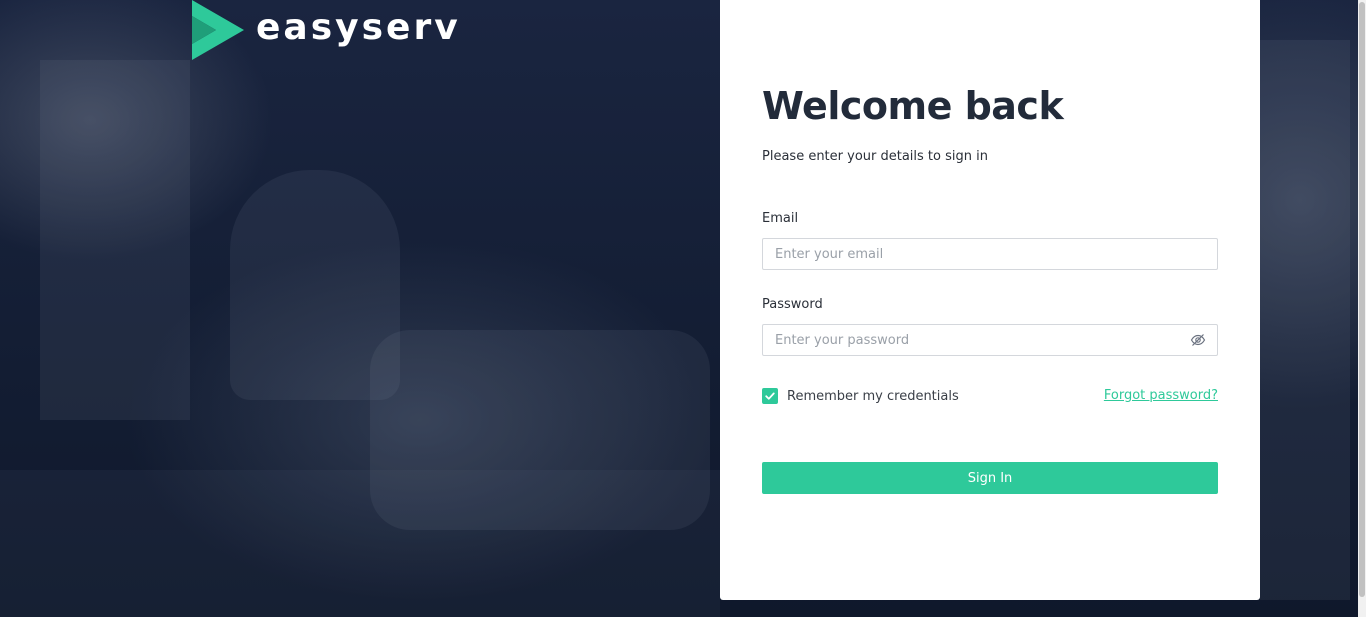  I want to click on email-label: Email, so click(780, 218).